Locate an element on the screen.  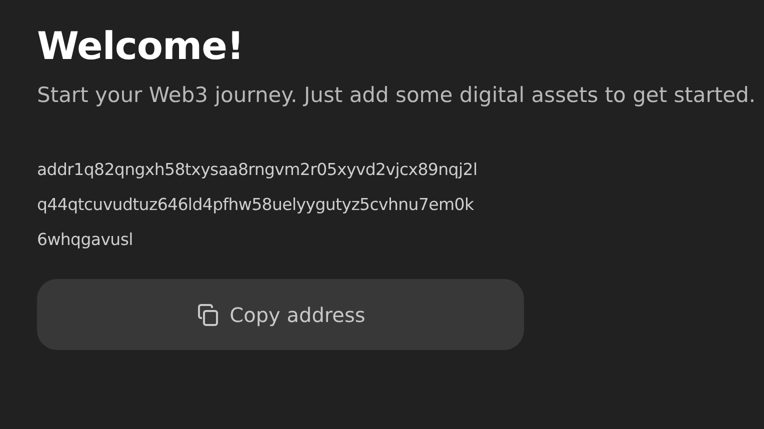
copy-icon is located at coordinates (208, 314).